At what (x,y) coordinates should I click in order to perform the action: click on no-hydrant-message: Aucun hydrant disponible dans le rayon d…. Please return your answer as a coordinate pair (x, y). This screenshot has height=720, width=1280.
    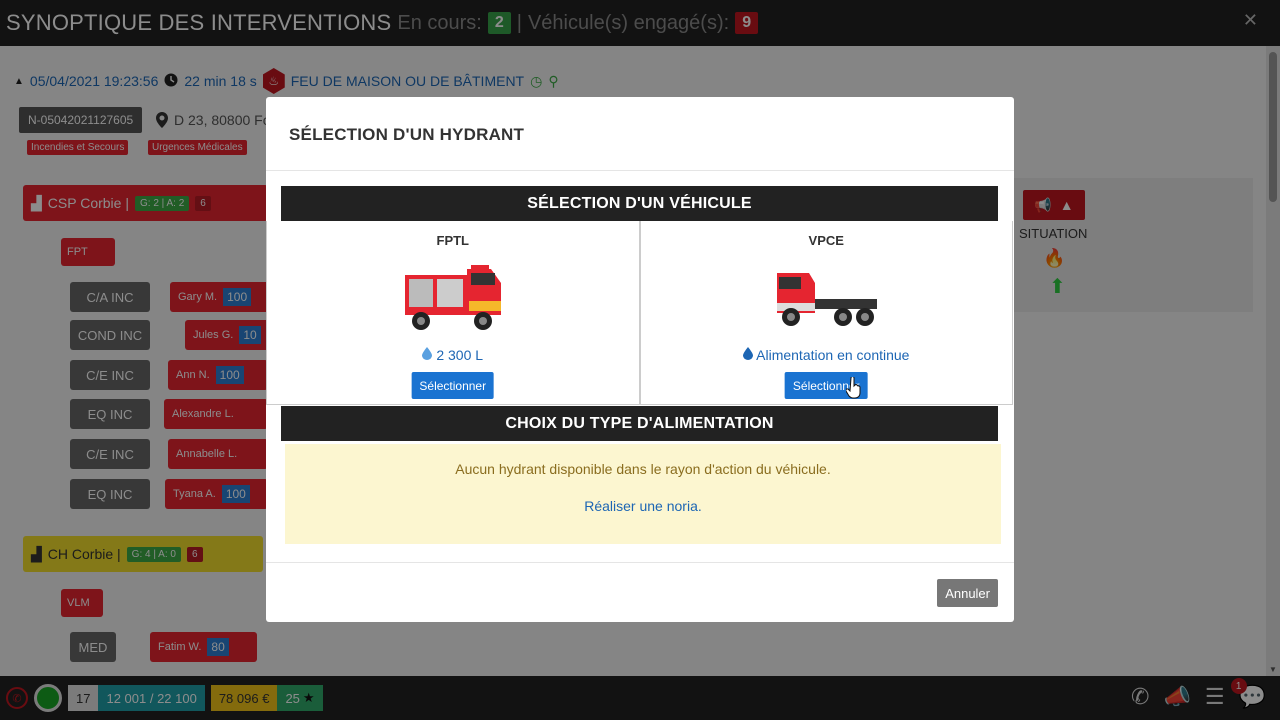
    Looking at the image, I should click on (643, 469).